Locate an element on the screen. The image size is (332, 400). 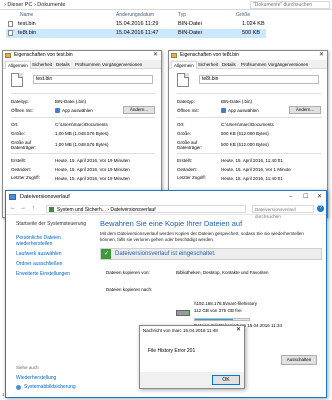
column-header-type: Typ is located at coordinates (182, 15).